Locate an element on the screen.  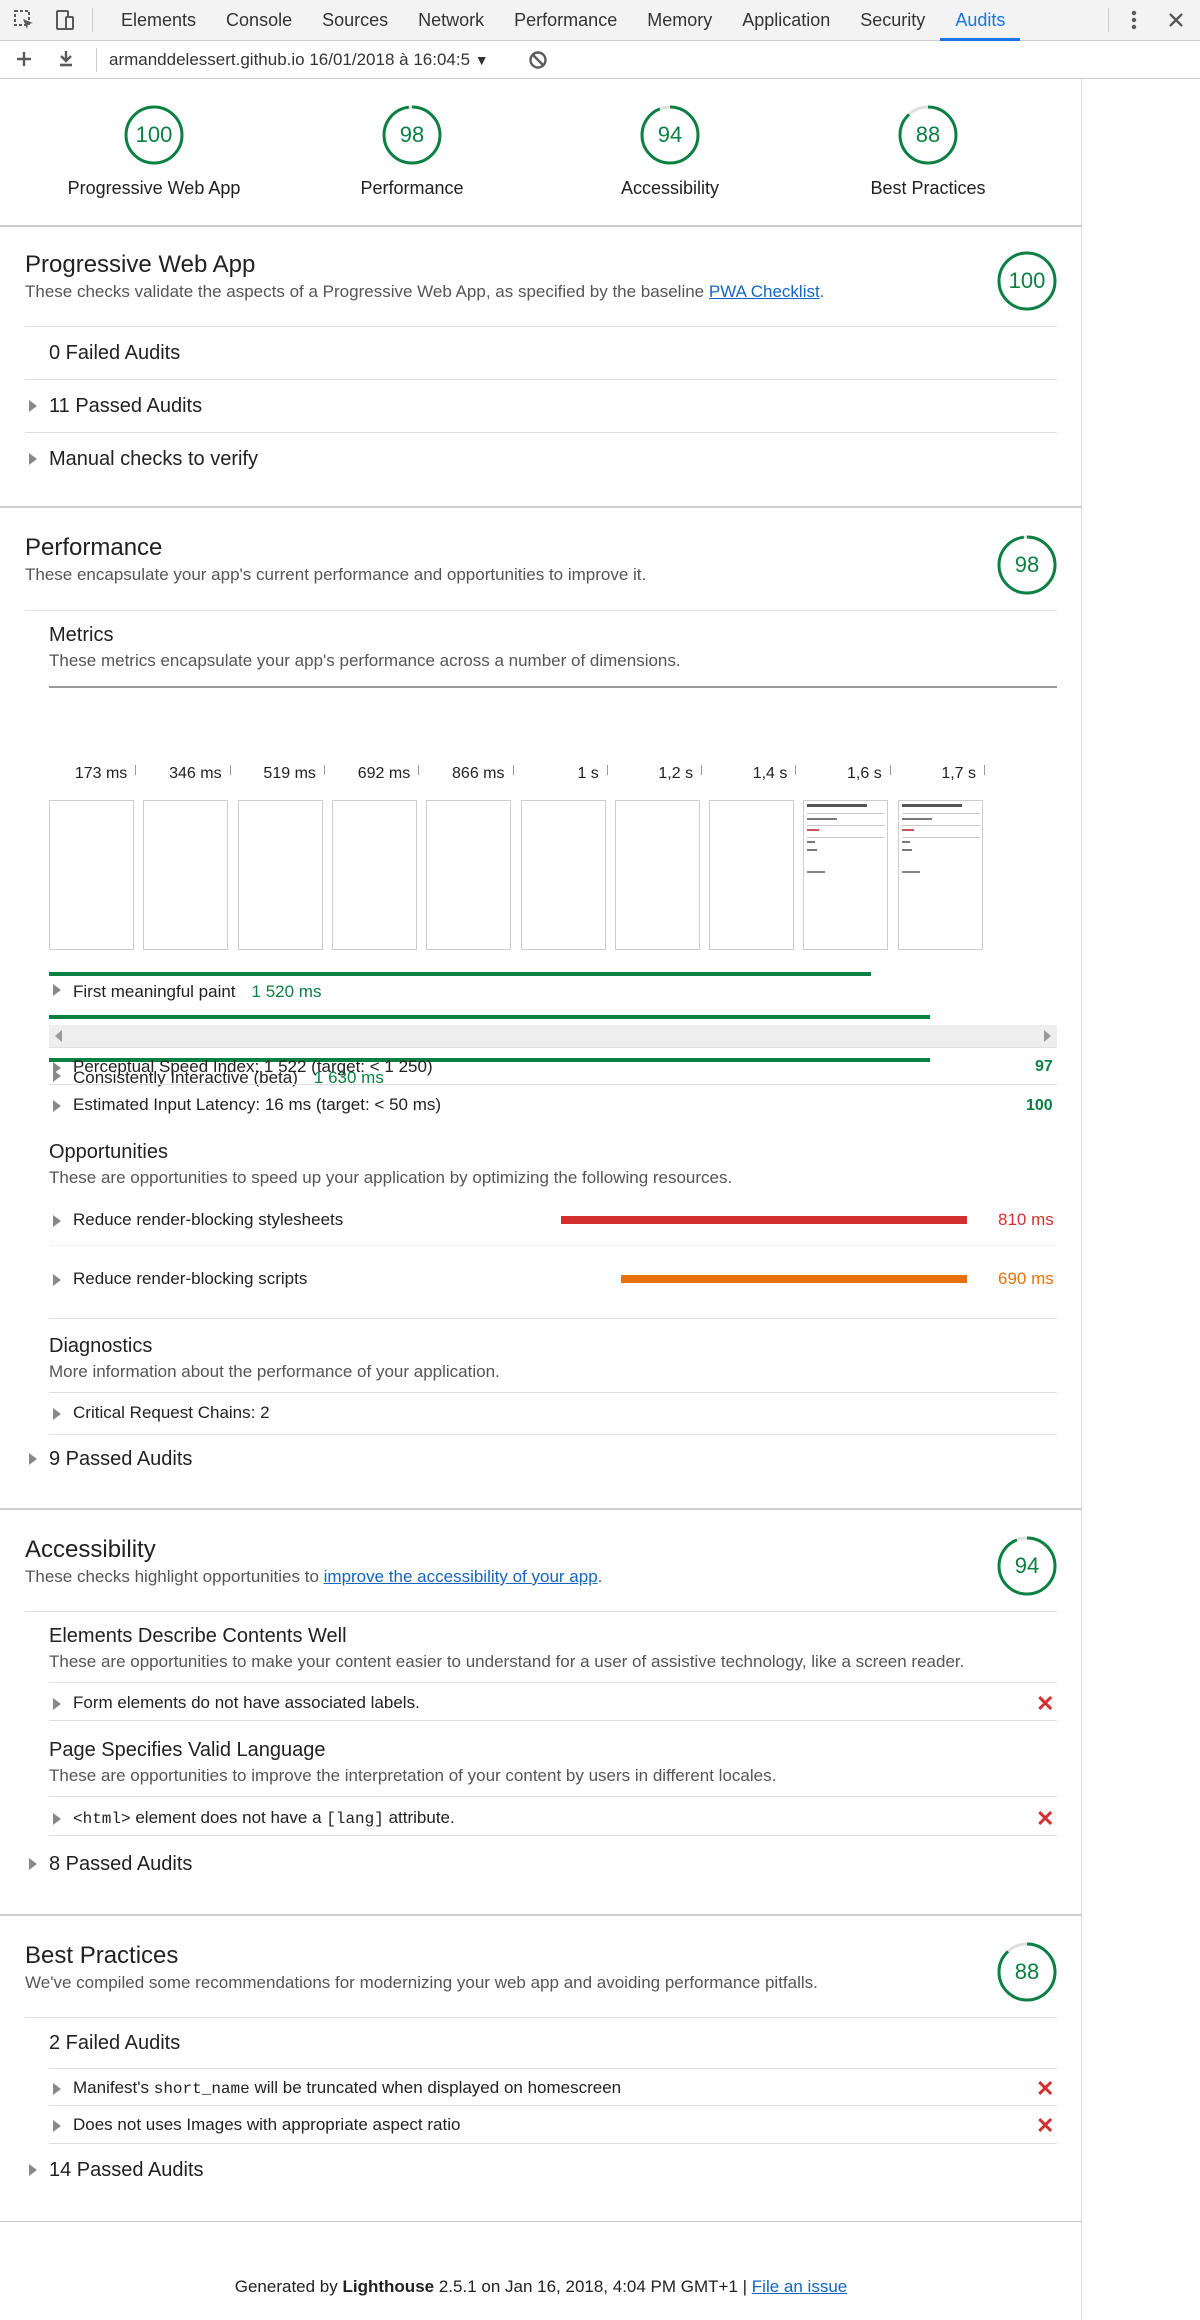
best-practices-title: Best Practices is located at coordinates (102, 1955).